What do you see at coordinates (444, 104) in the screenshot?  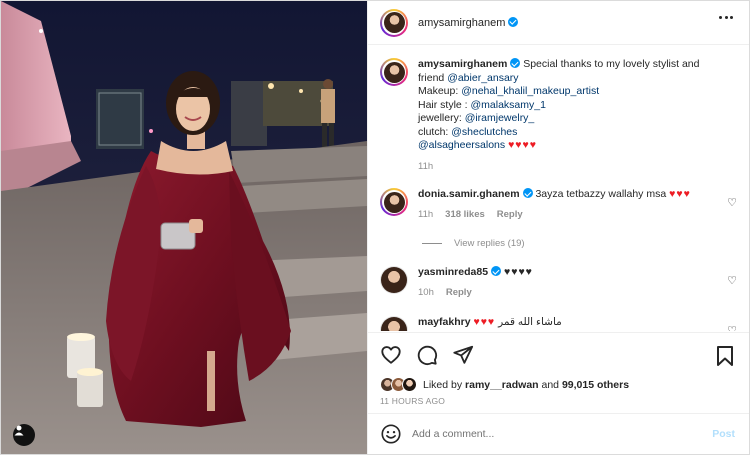 I see `caption-hair-label: Hair style :` at bounding box center [444, 104].